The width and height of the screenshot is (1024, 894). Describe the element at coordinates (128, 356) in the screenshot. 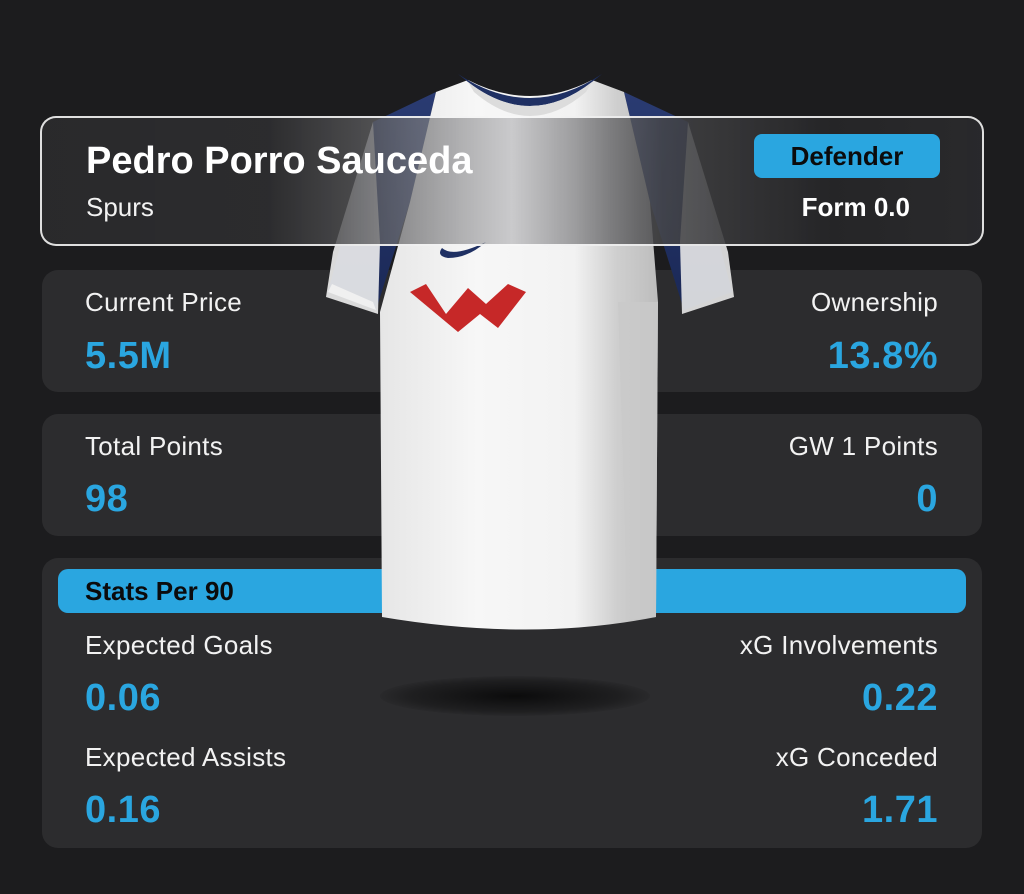

I see `current-price-value: 5.5M` at that location.